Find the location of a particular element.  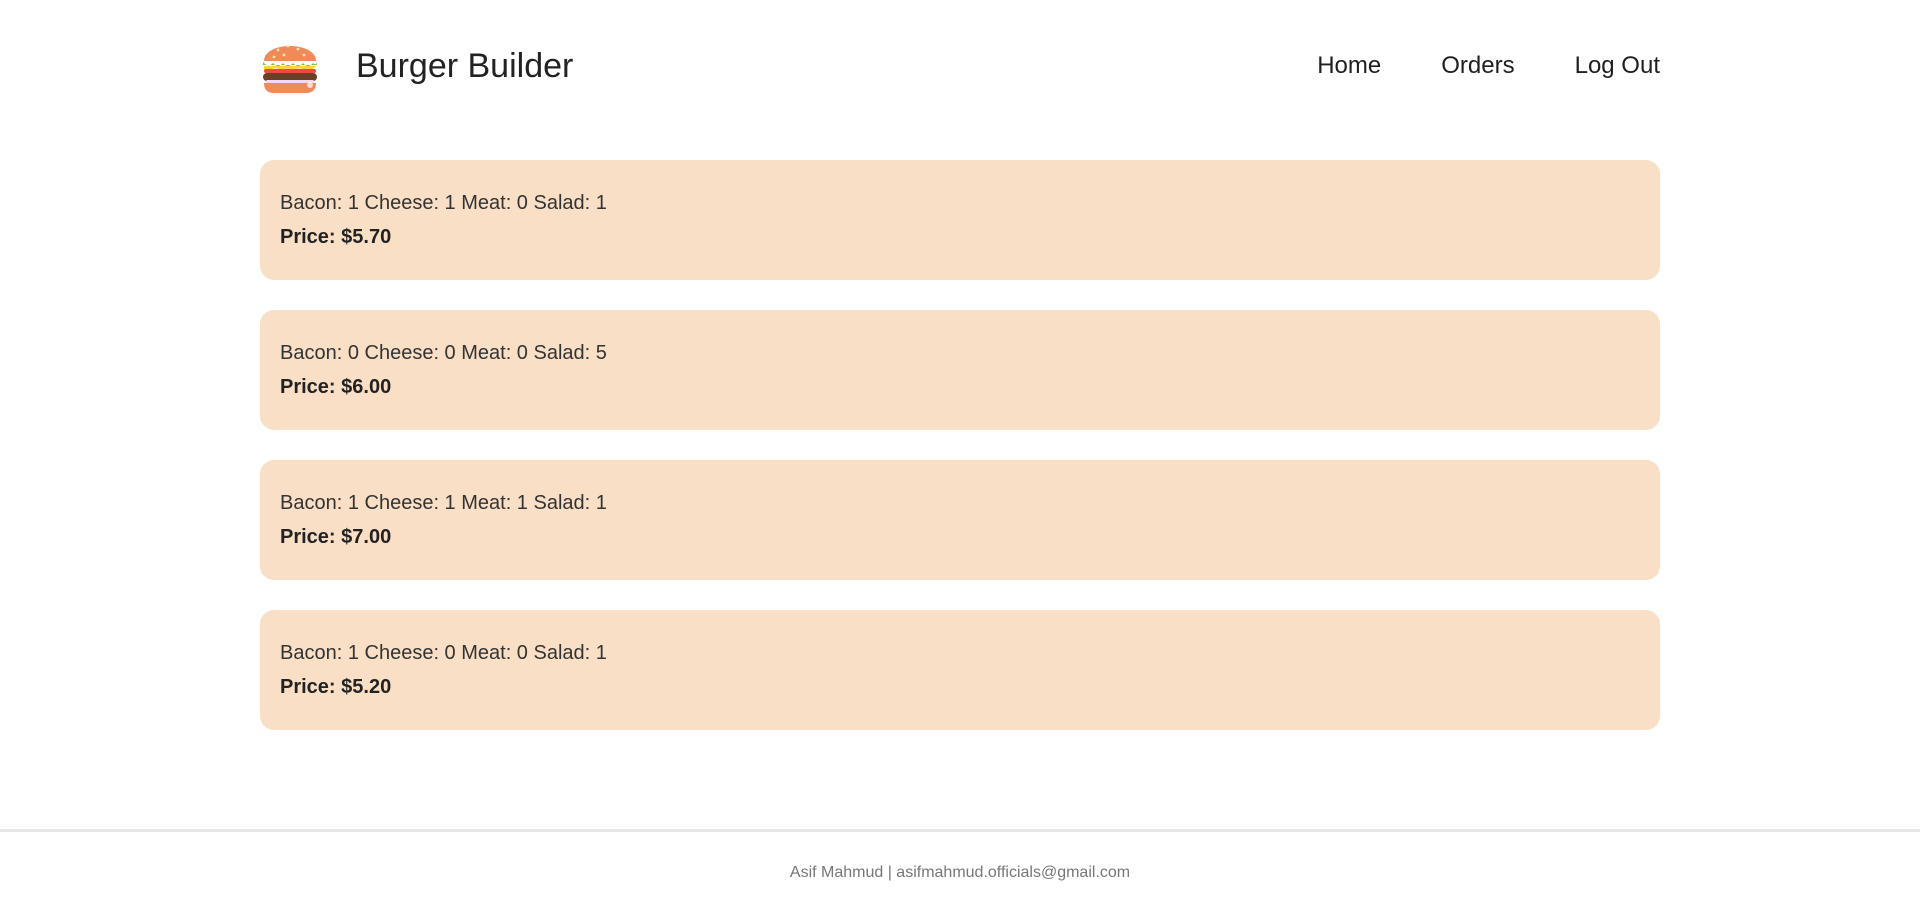

nav-logout-link: Log Out is located at coordinates (1617, 66).